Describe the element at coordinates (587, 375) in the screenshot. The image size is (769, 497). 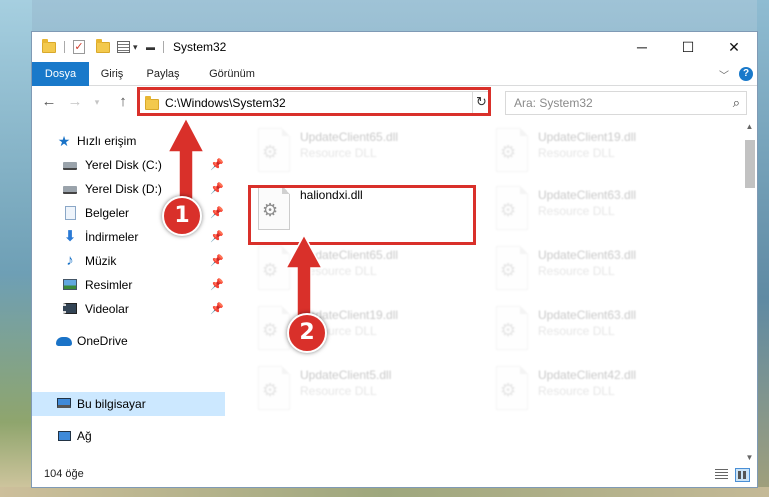
I see `file-name: UpdateClient42.dll` at that location.